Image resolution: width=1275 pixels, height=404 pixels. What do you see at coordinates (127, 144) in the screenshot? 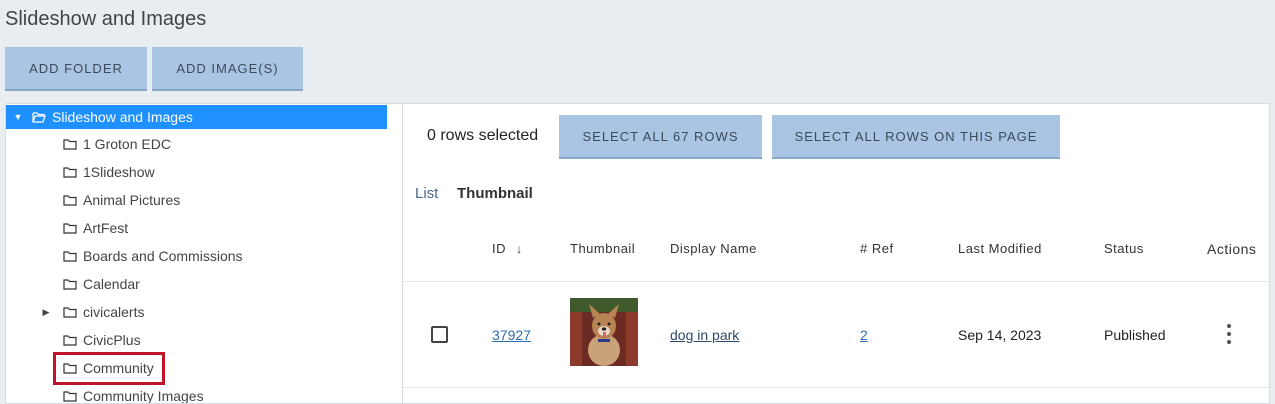
I see `tree-item-label: 1 Groton EDC` at bounding box center [127, 144].